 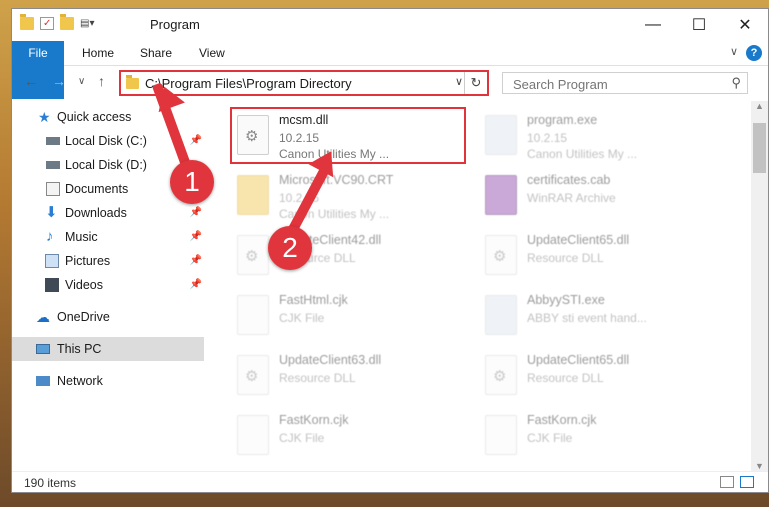 What do you see at coordinates (759, 466) in the screenshot?
I see `scroll-down-icon: ▼` at bounding box center [759, 466].